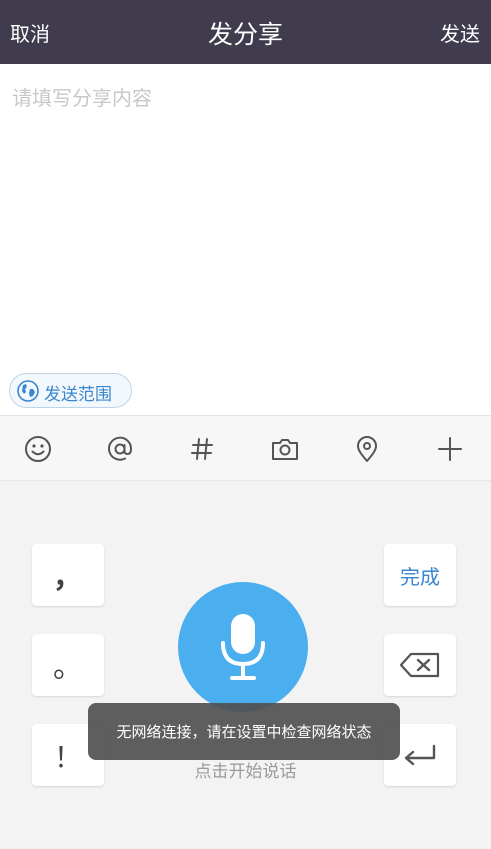 The width and height of the screenshot is (491, 849). I want to click on period-key-label: 。, so click(68, 667).